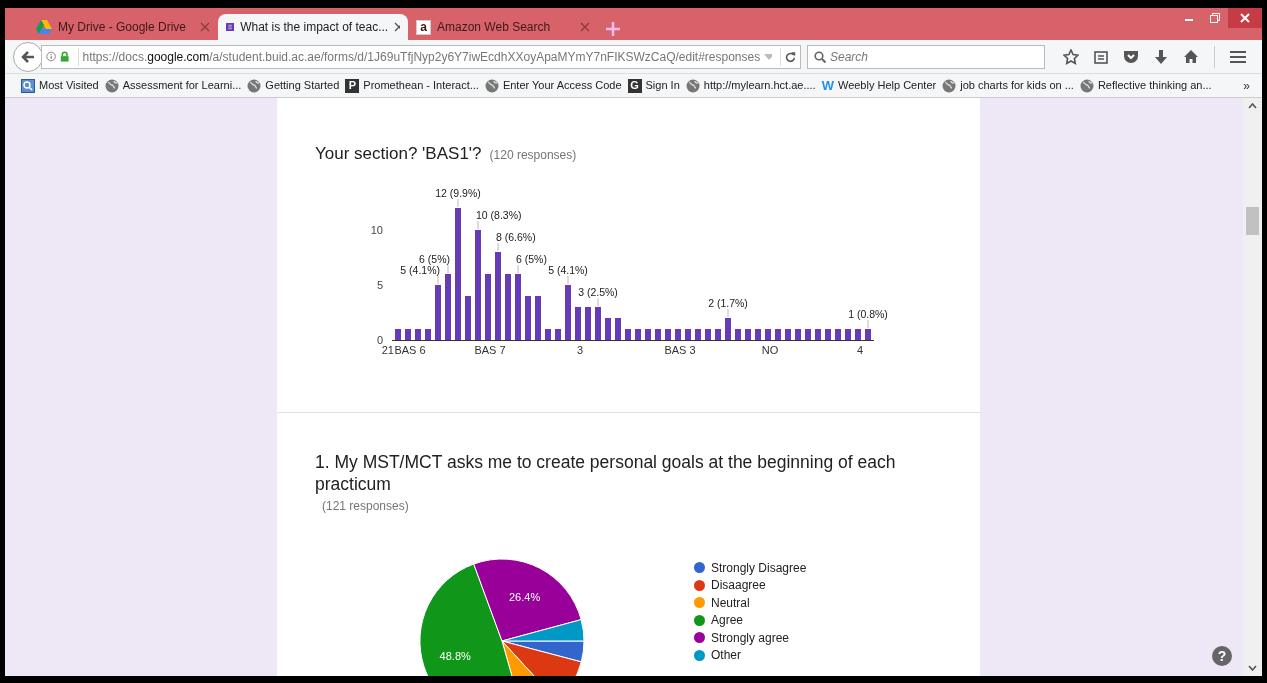  I want to click on search-field: Search, so click(926, 56).